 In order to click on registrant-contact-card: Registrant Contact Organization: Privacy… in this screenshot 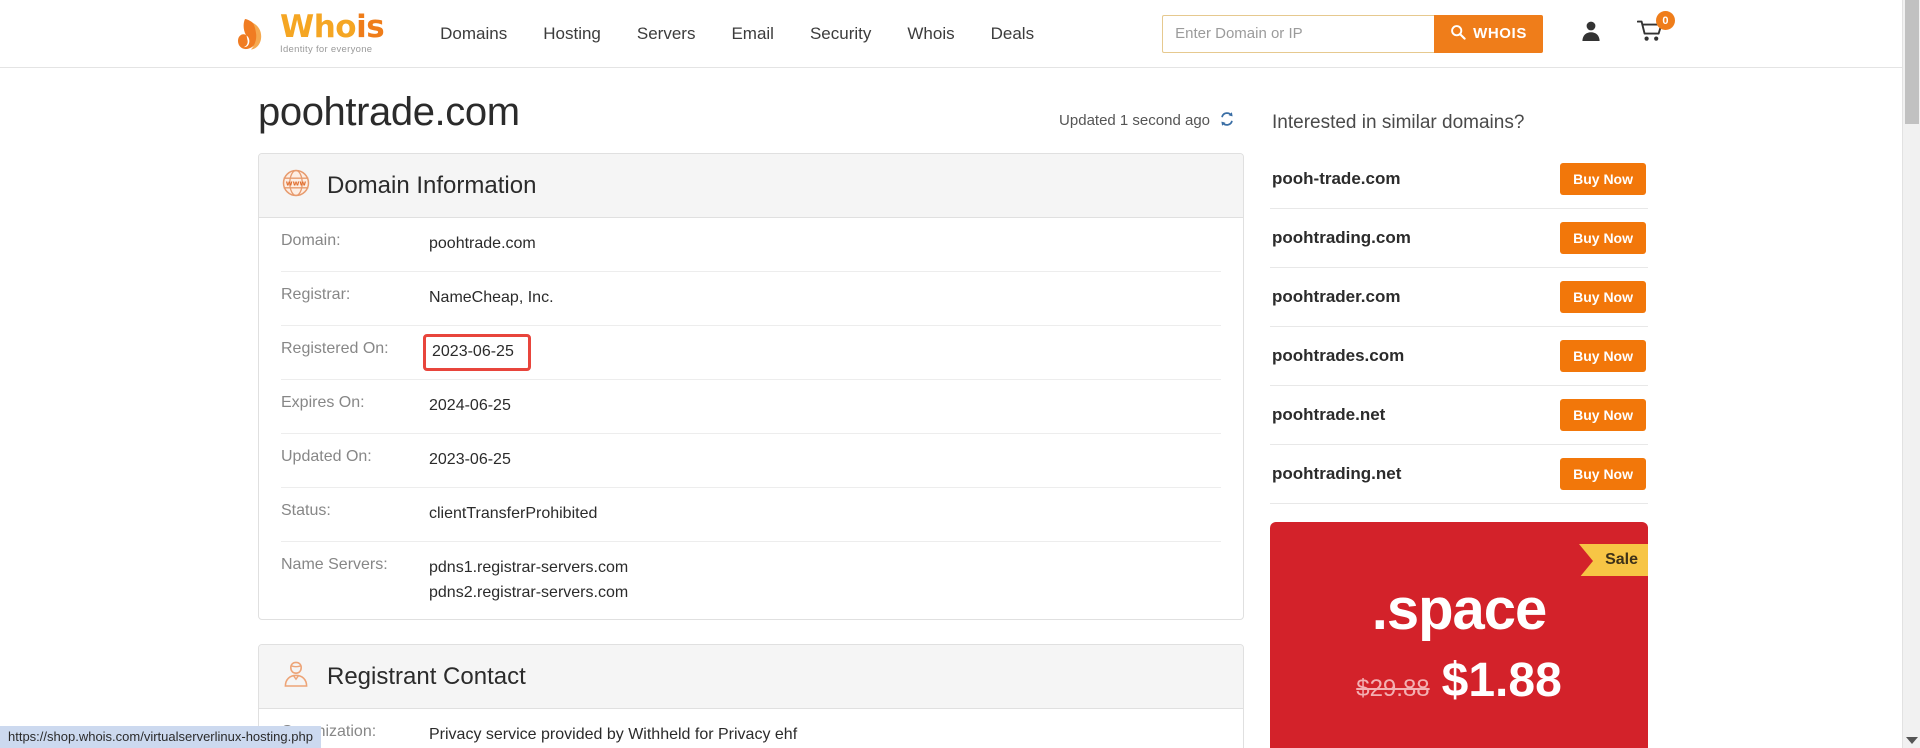, I will do `click(751, 696)`.